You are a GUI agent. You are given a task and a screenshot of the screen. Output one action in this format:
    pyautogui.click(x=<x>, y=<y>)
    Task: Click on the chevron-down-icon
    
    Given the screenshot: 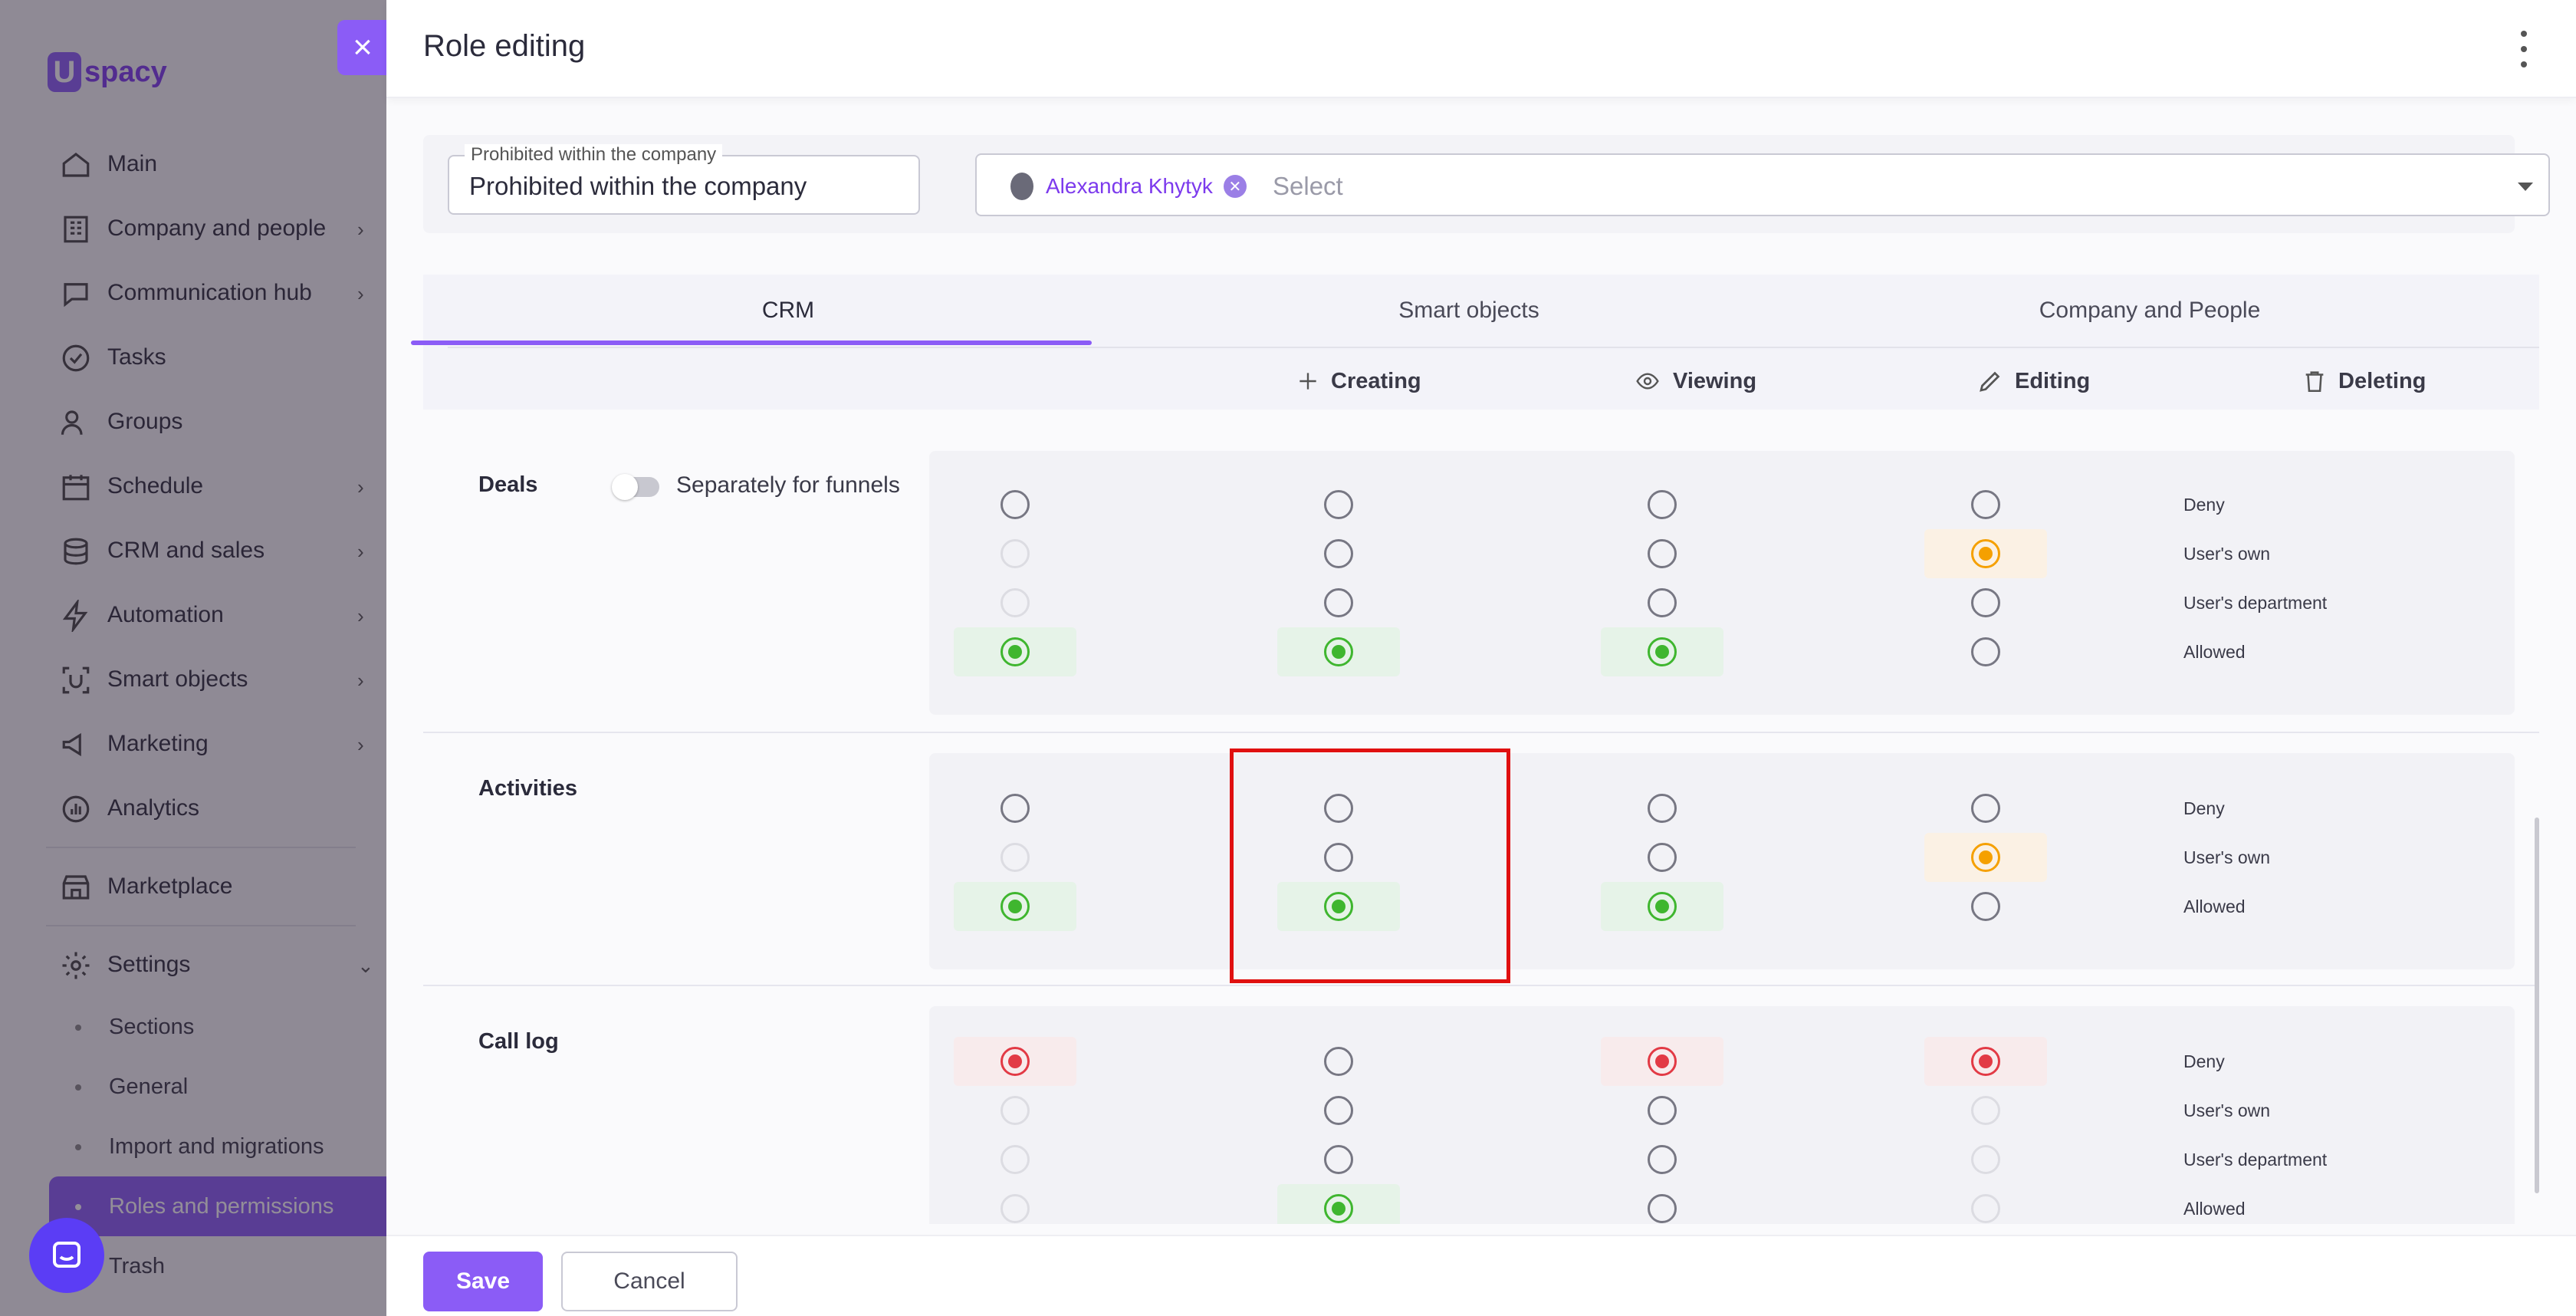 What is the action you would take?
    pyautogui.click(x=2525, y=187)
    